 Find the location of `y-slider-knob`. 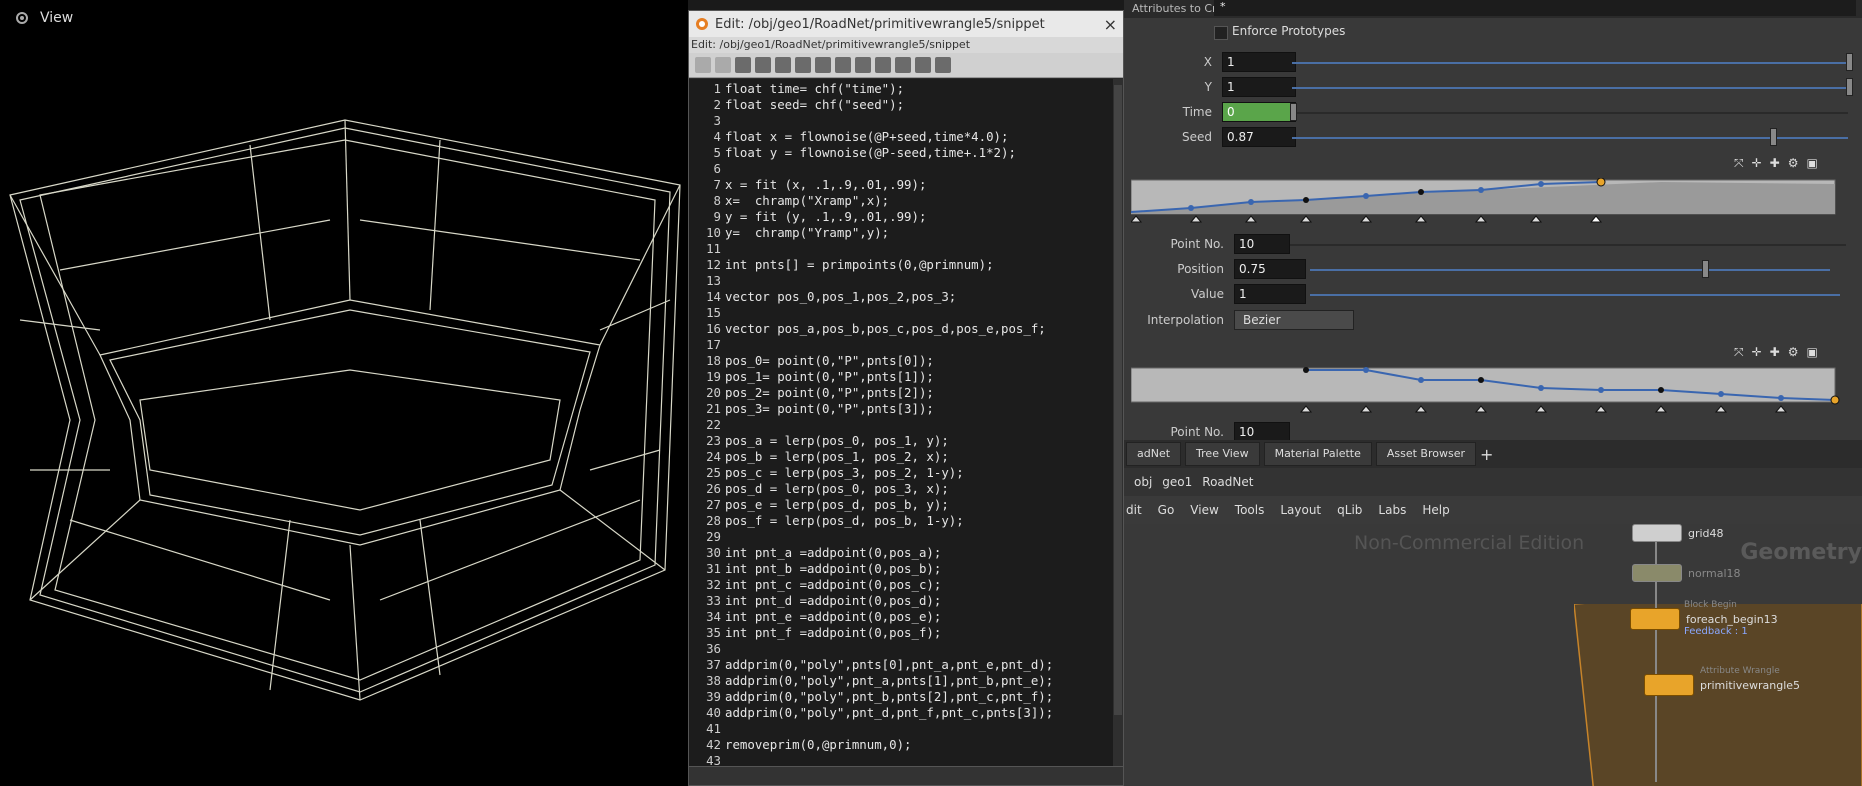

y-slider-knob is located at coordinates (1849, 87).